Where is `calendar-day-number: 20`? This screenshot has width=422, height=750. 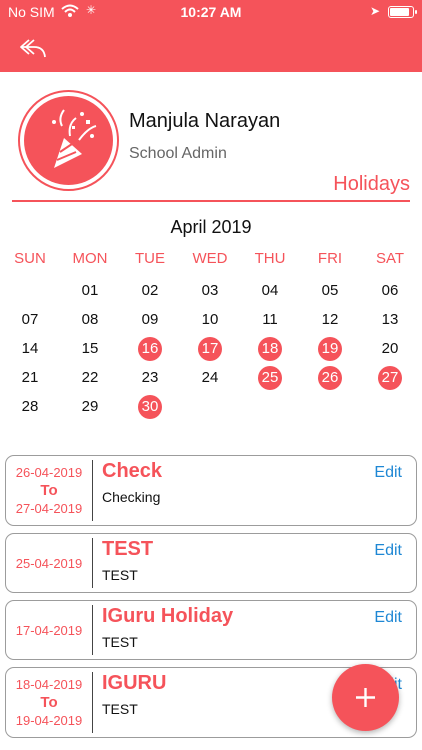
calendar-day-number: 20 is located at coordinates (390, 348).